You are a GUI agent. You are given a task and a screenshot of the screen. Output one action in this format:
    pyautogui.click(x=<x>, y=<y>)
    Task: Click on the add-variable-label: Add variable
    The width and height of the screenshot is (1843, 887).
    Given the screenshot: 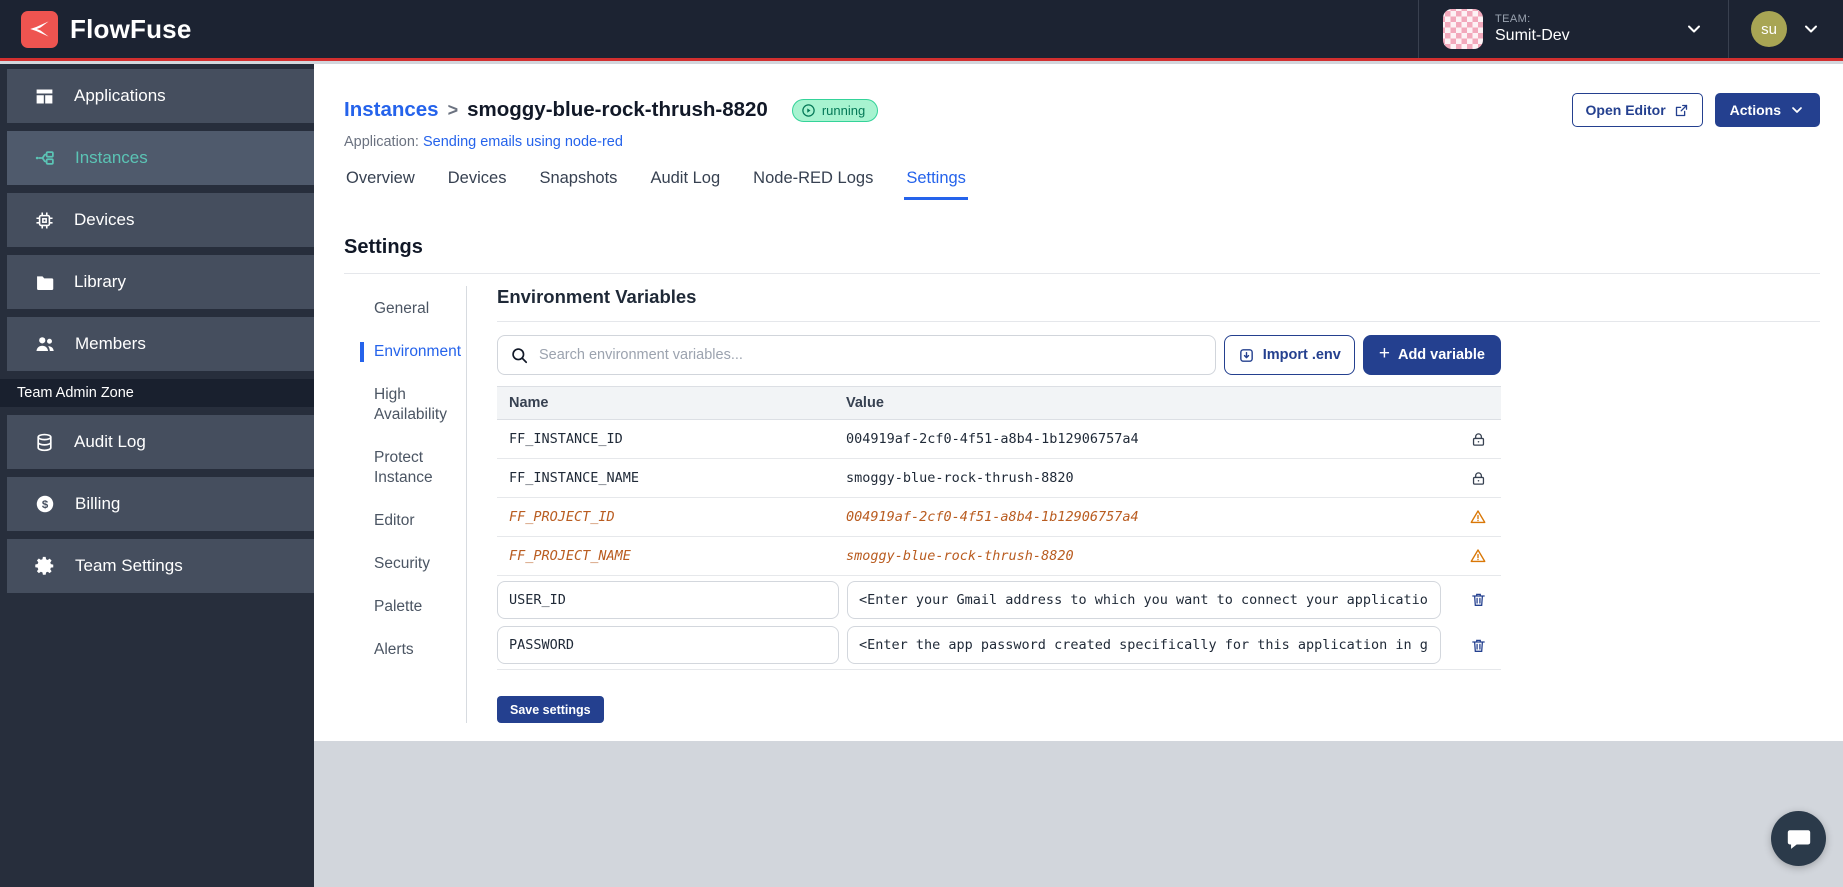 What is the action you would take?
    pyautogui.click(x=1441, y=355)
    